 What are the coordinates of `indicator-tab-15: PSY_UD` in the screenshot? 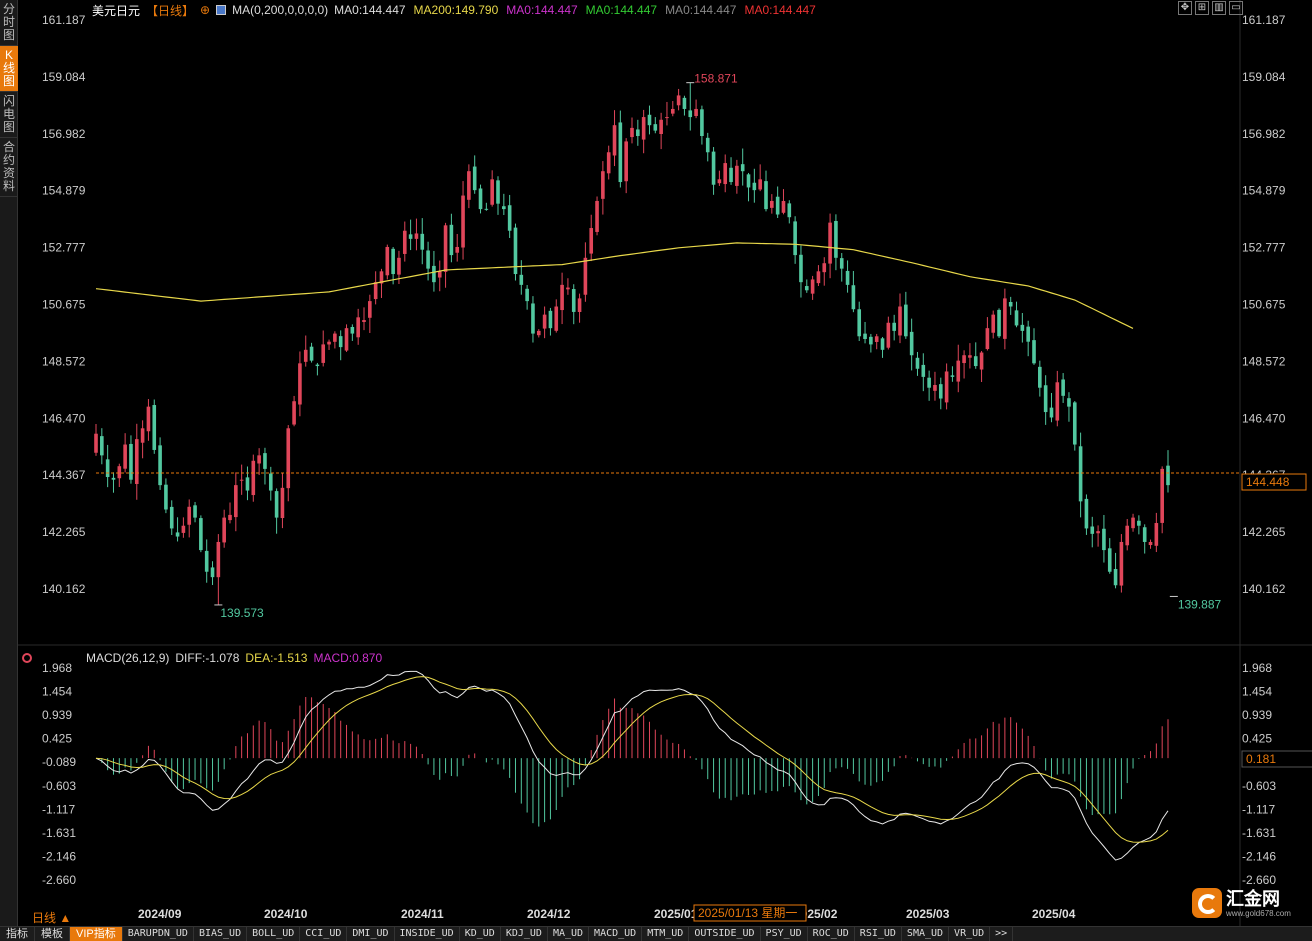 It's located at (784, 934).